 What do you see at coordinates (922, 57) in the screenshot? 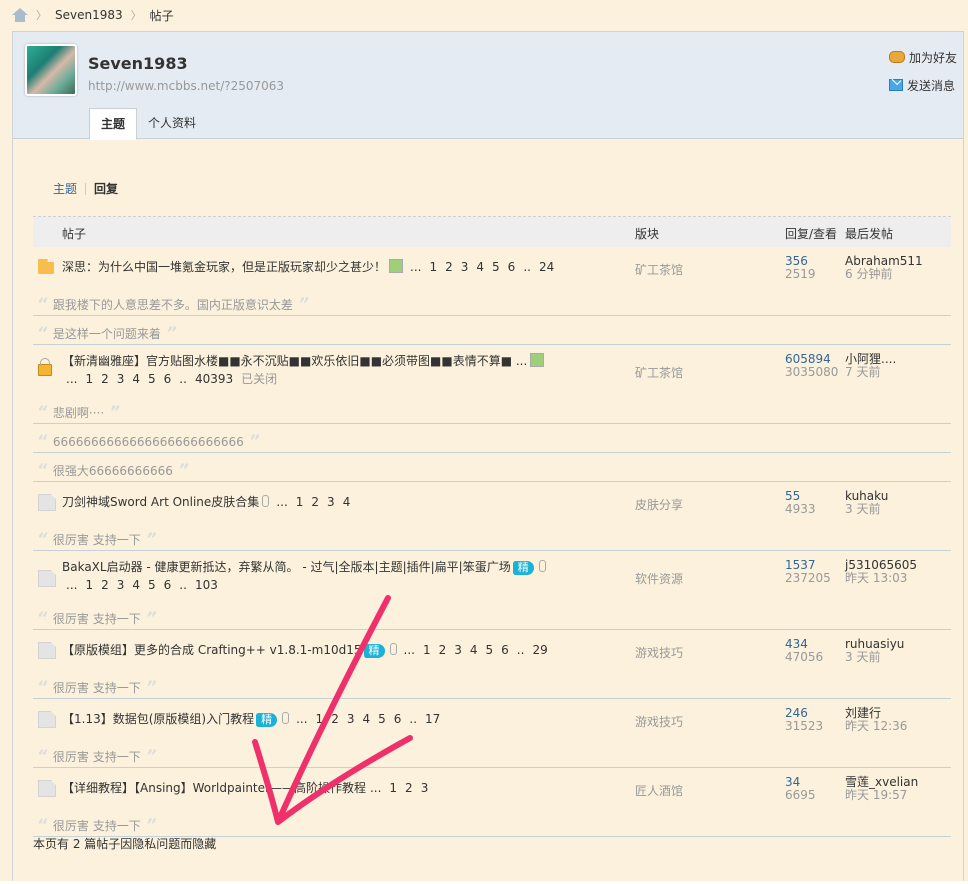
I see `add-friend-button: 加为好友` at bounding box center [922, 57].